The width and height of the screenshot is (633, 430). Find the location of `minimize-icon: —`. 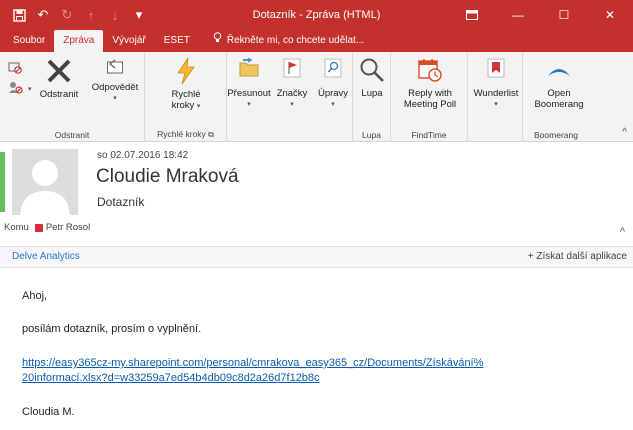

minimize-icon: — is located at coordinates (518, 15).